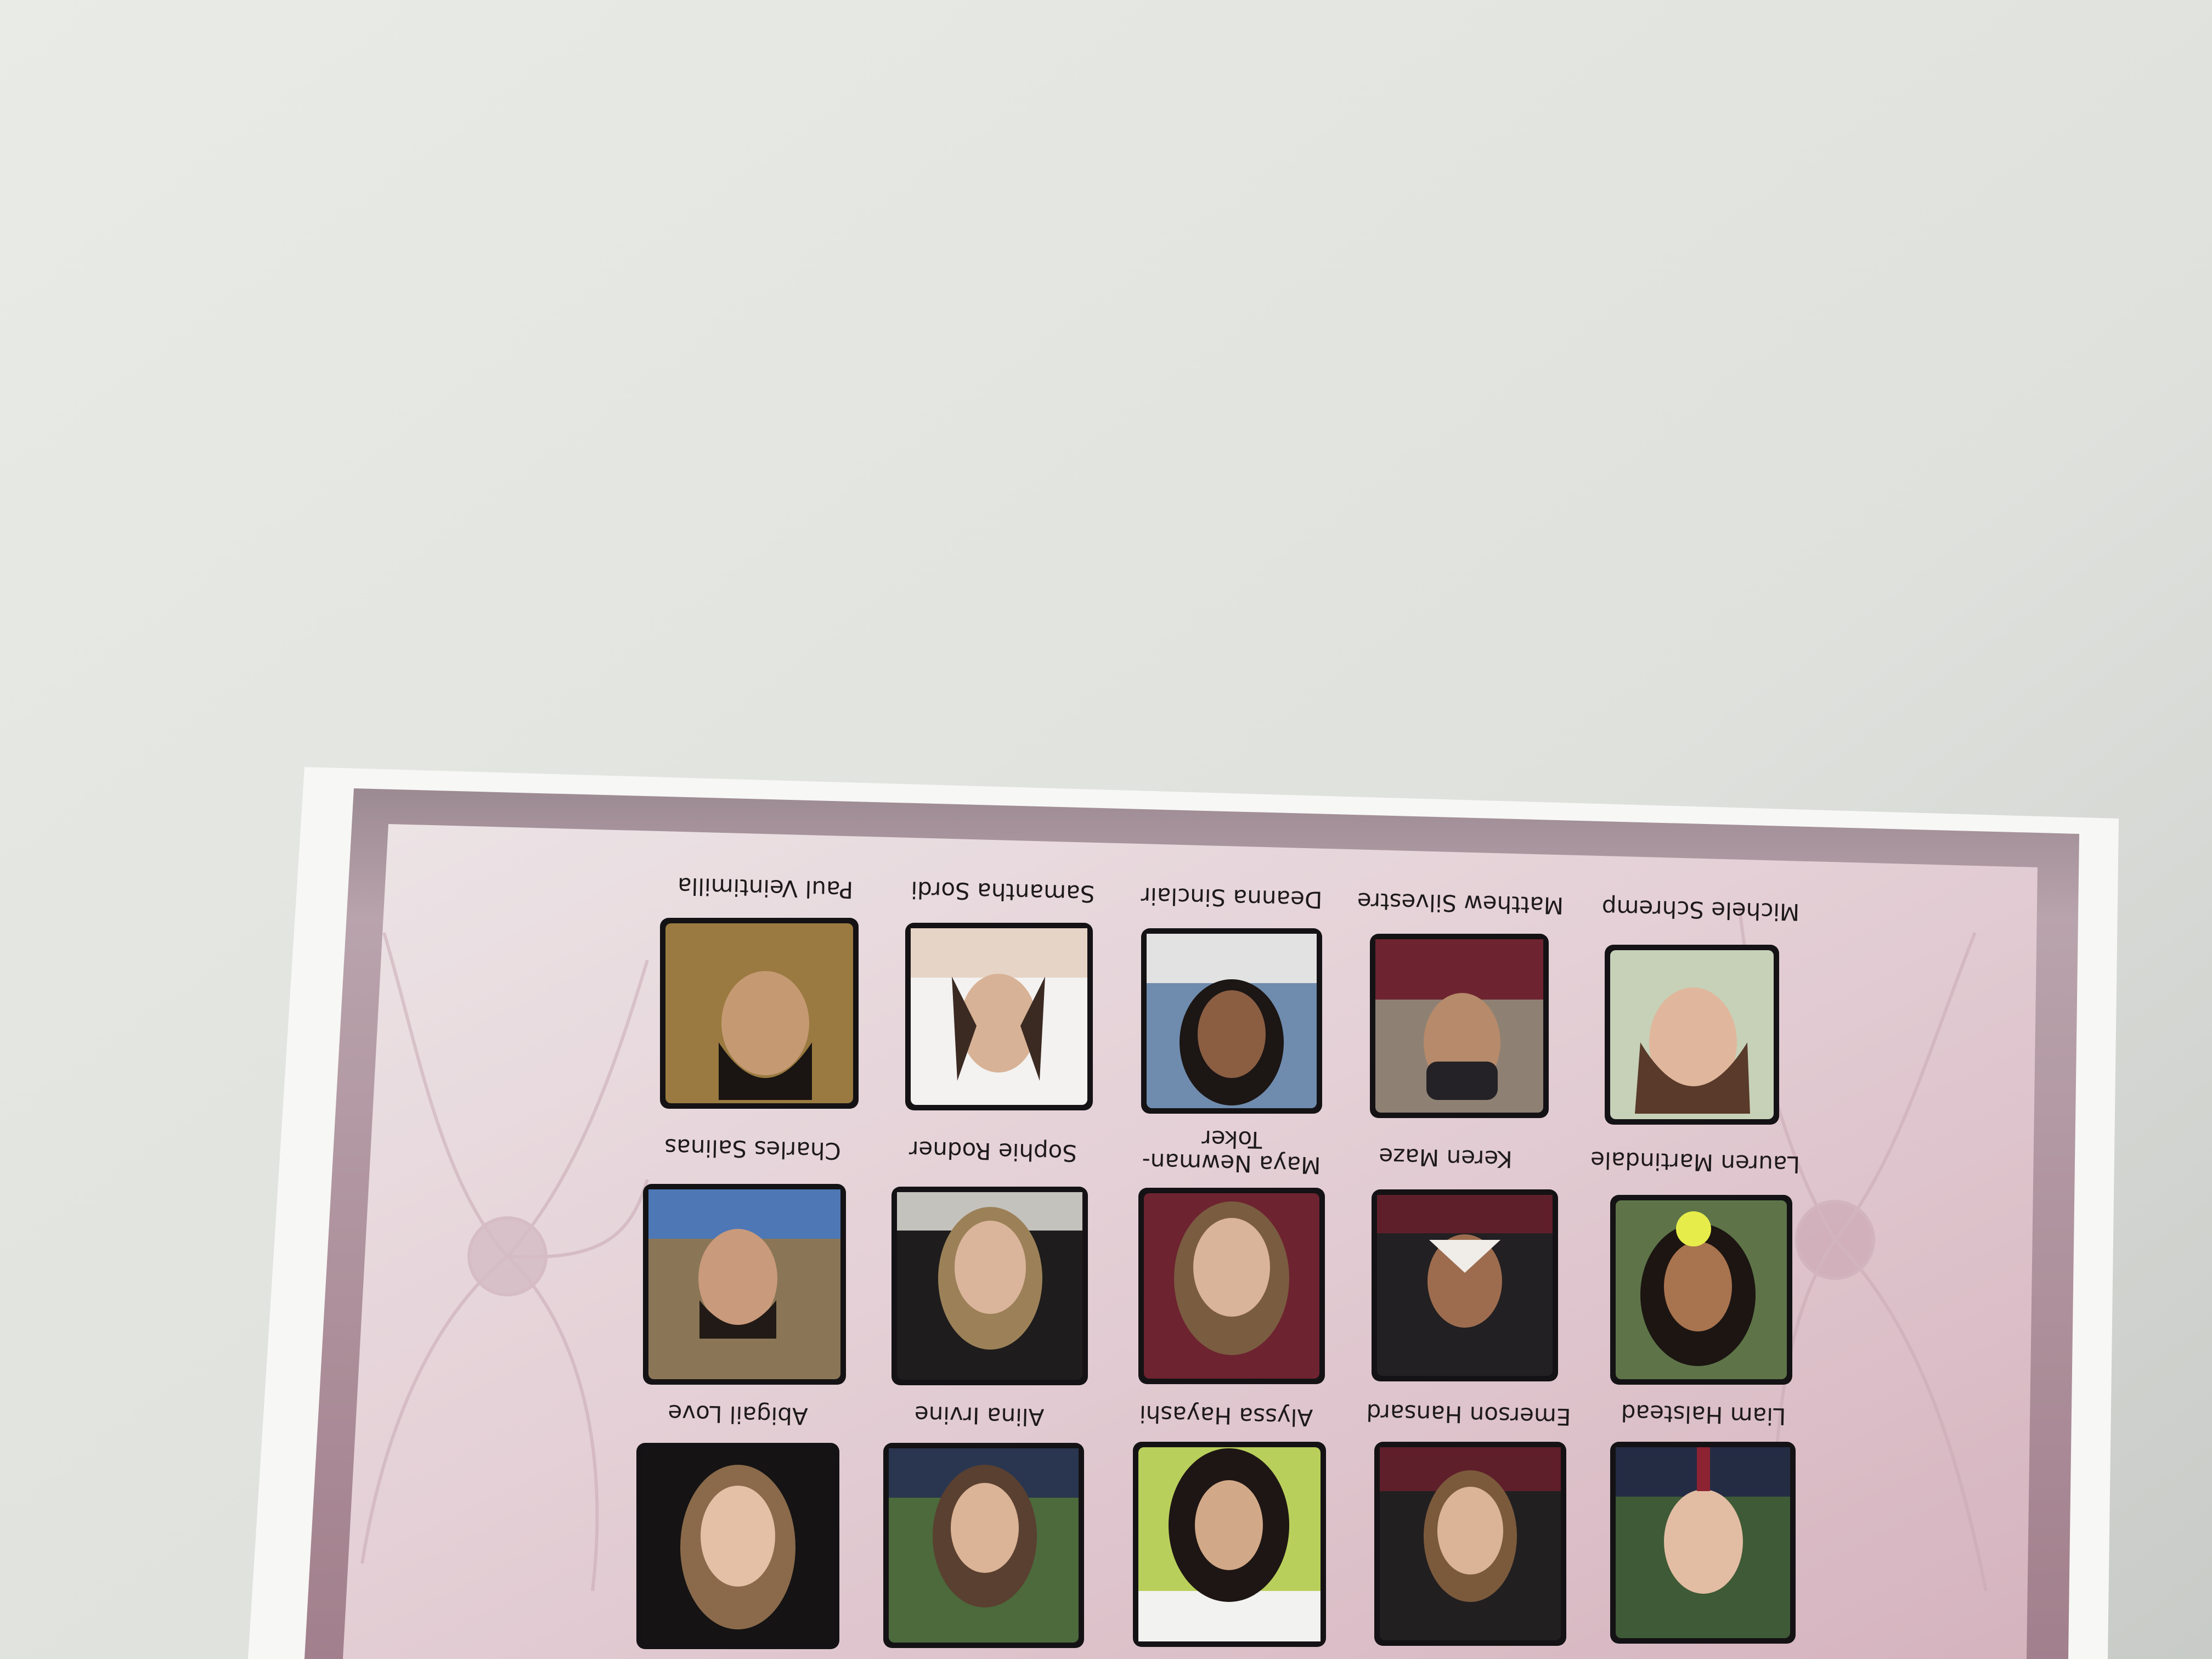  What do you see at coordinates (1231, 1152) in the screenshot?
I see `label-maya-newman-toker: Maya Newman-Toker` at bounding box center [1231, 1152].